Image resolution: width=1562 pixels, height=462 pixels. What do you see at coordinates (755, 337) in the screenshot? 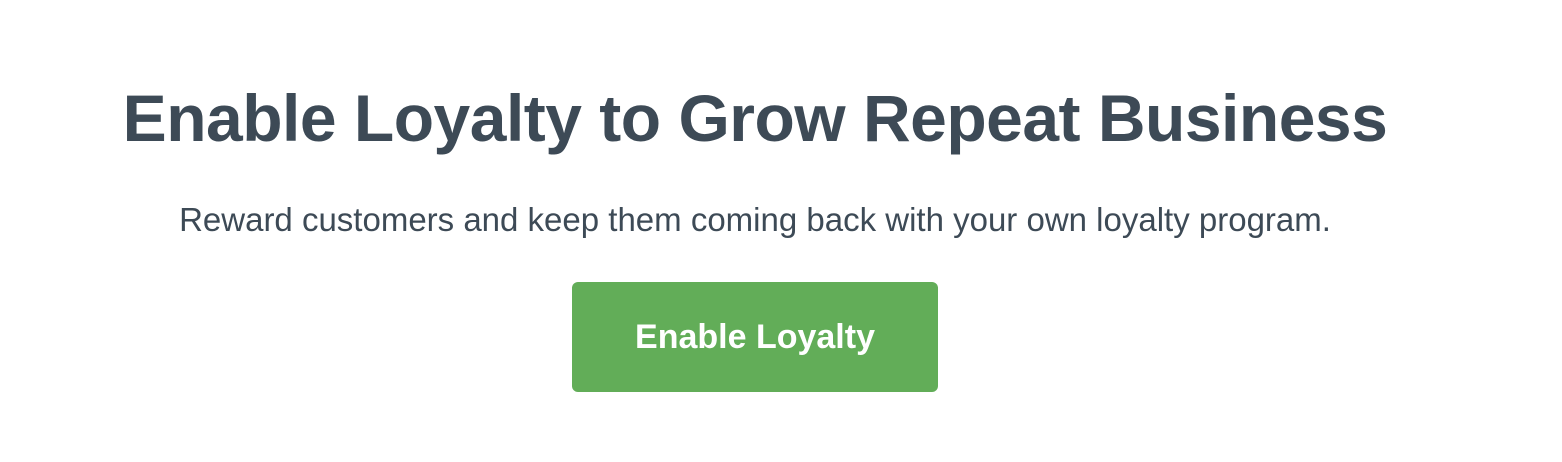
I see `enable-loyalty-button: Enable Loyalty` at bounding box center [755, 337].